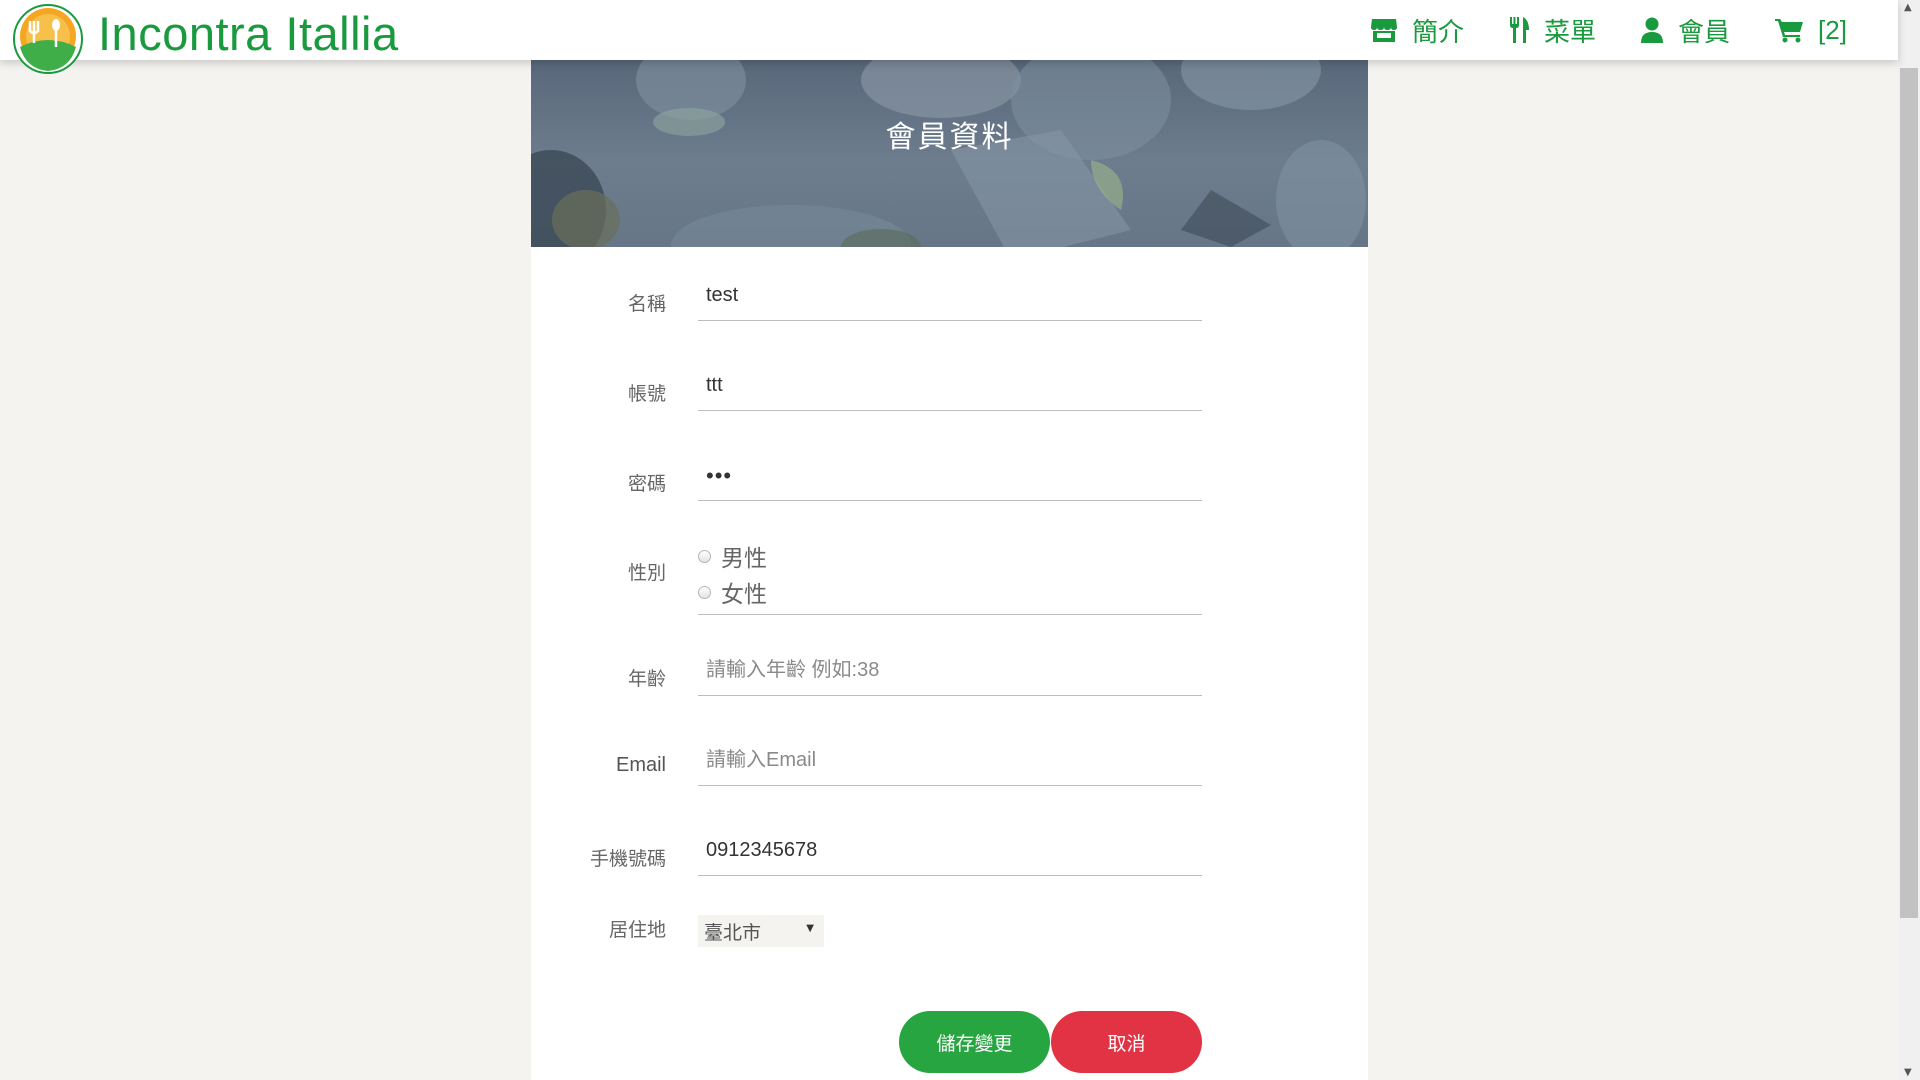 This screenshot has width=1920, height=1080. I want to click on phone-label: 手機號碼, so click(627, 859).